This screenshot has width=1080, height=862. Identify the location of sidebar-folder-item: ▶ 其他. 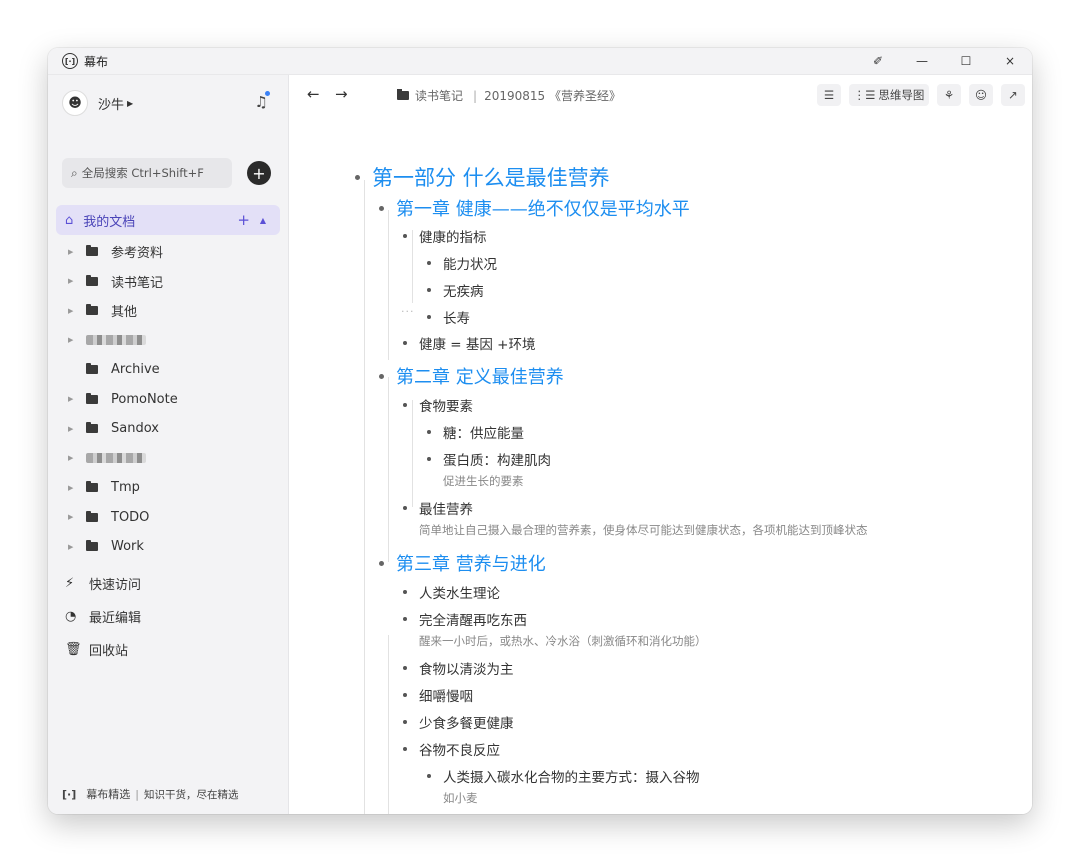
(168, 311).